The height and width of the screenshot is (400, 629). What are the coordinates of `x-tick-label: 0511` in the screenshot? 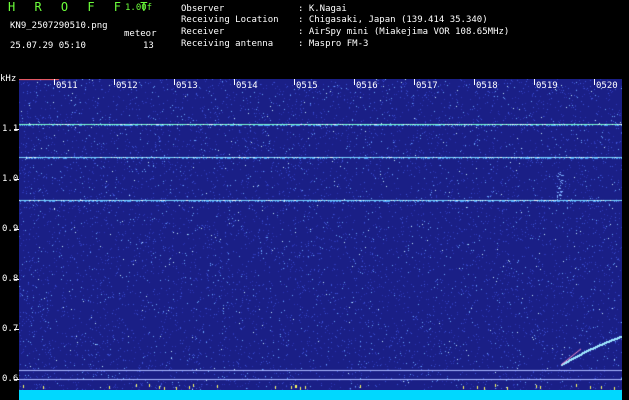 It's located at (67, 86).